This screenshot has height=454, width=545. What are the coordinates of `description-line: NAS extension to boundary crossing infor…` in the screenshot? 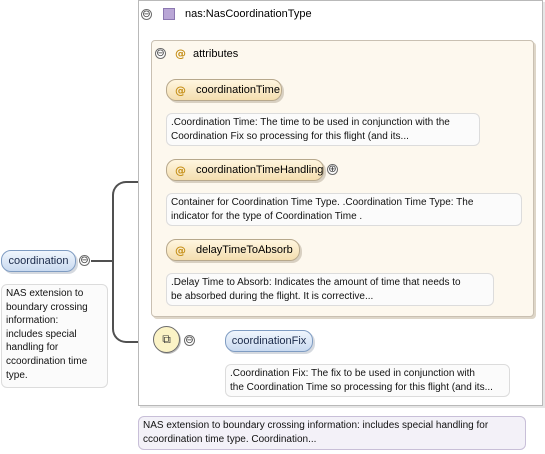 It's located at (316, 425).